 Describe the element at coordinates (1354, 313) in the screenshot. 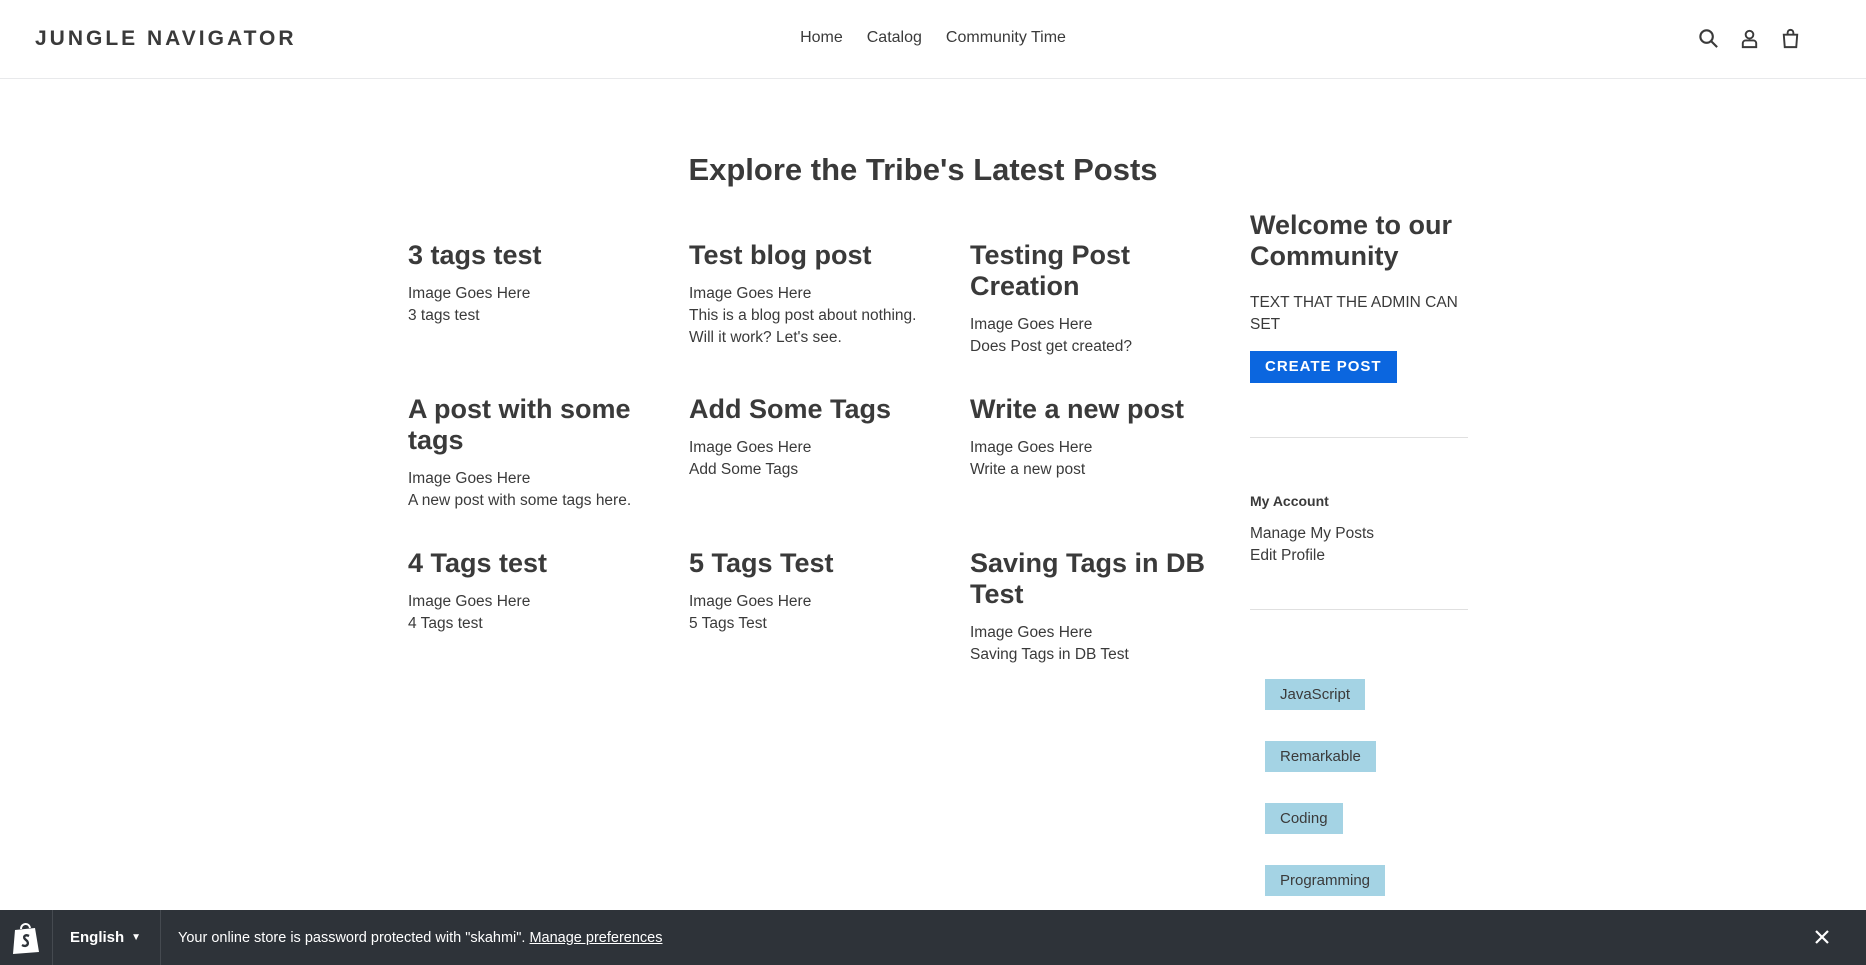

I see `sidebar-admin-text: TEXT THAT THE ADMIN CAN SET` at that location.